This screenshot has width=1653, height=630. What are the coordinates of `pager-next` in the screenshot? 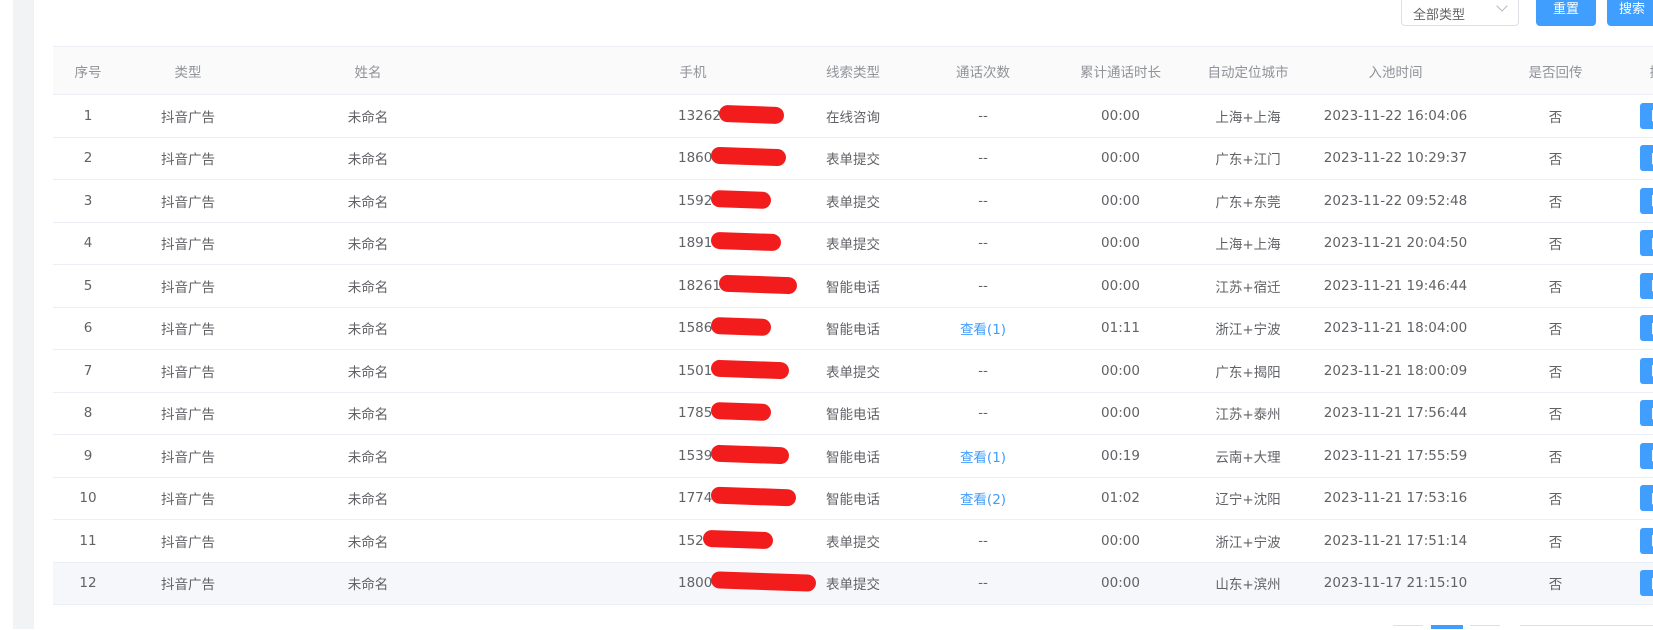 It's located at (1485, 627).